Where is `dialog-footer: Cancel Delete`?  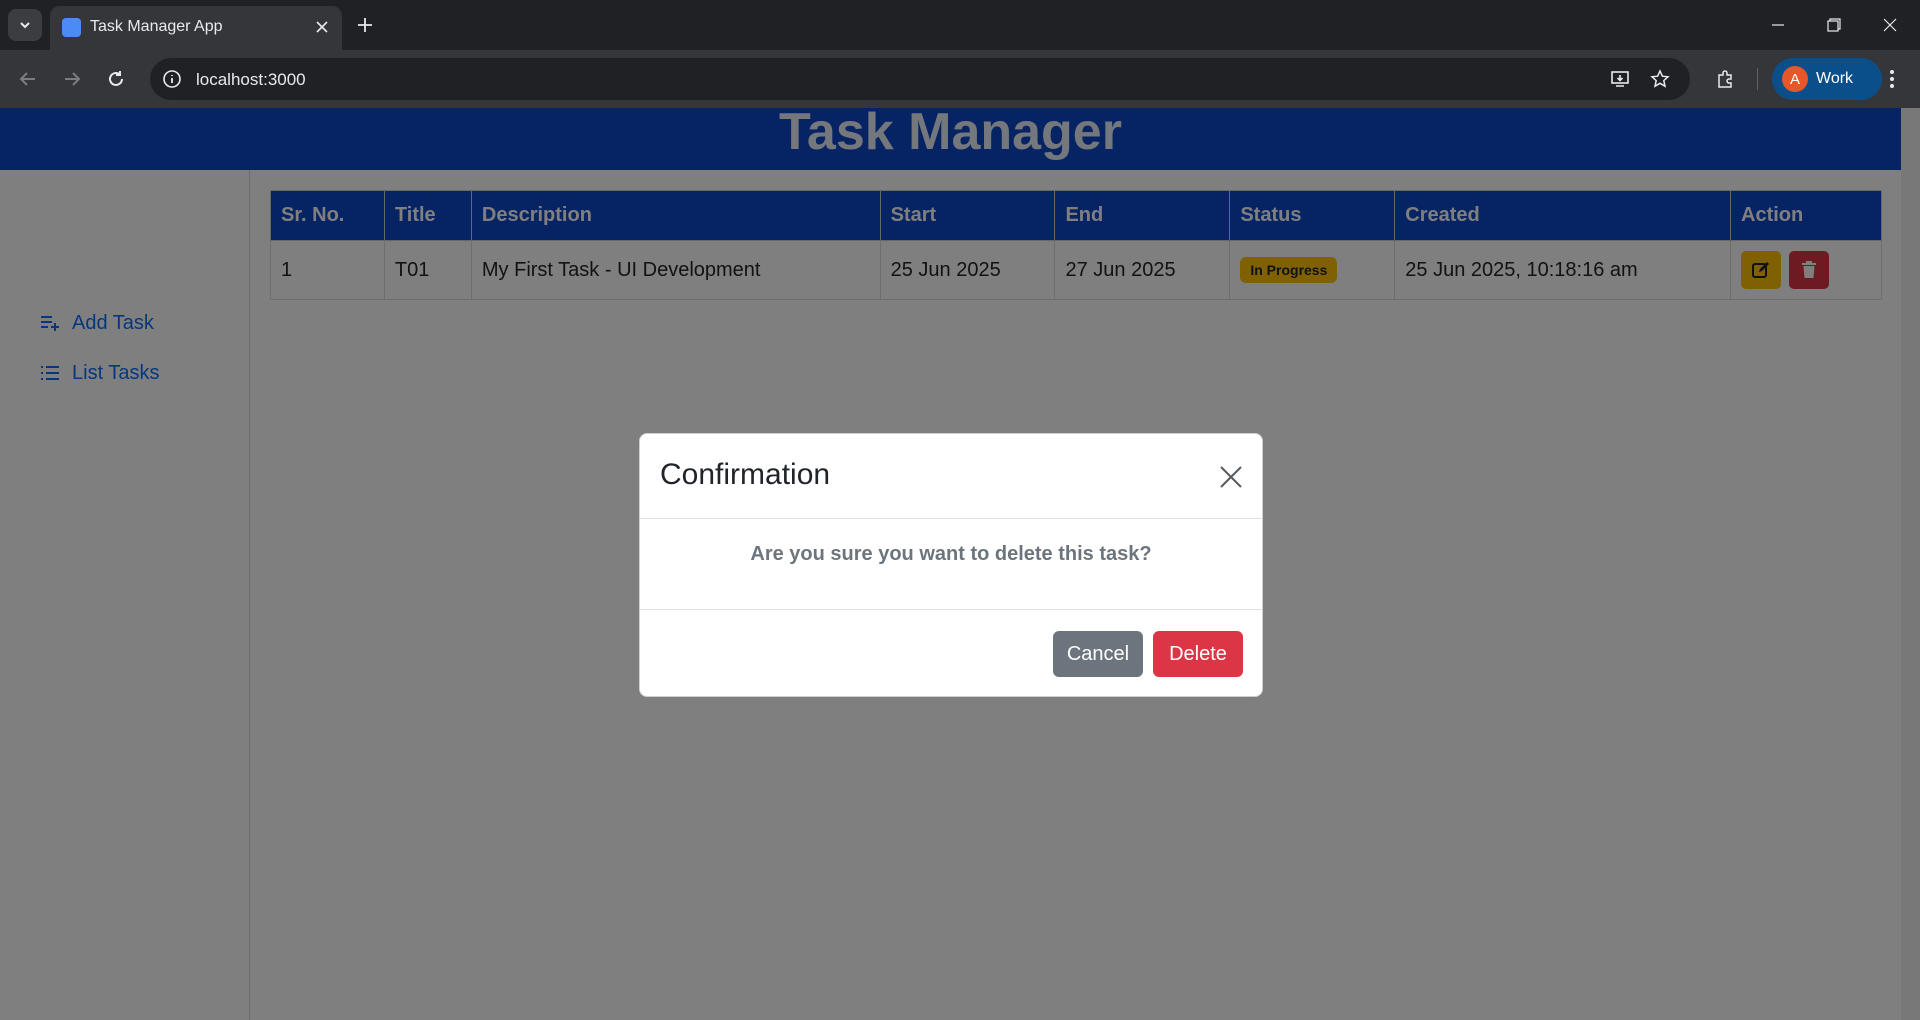
dialog-footer: Cancel Delete is located at coordinates (951, 654).